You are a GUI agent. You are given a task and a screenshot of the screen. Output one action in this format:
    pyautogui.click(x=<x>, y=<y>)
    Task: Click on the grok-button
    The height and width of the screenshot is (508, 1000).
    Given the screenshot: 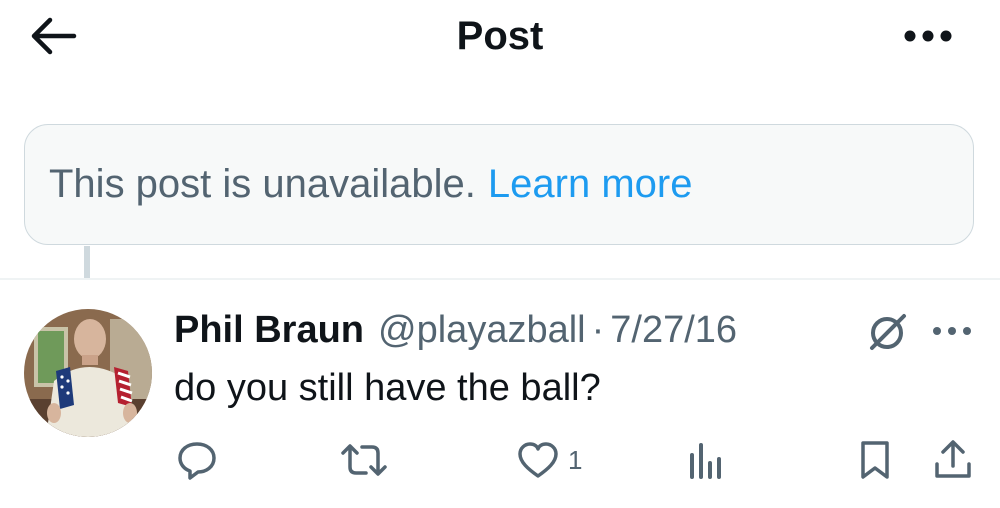 What is the action you would take?
    pyautogui.click(x=888, y=332)
    